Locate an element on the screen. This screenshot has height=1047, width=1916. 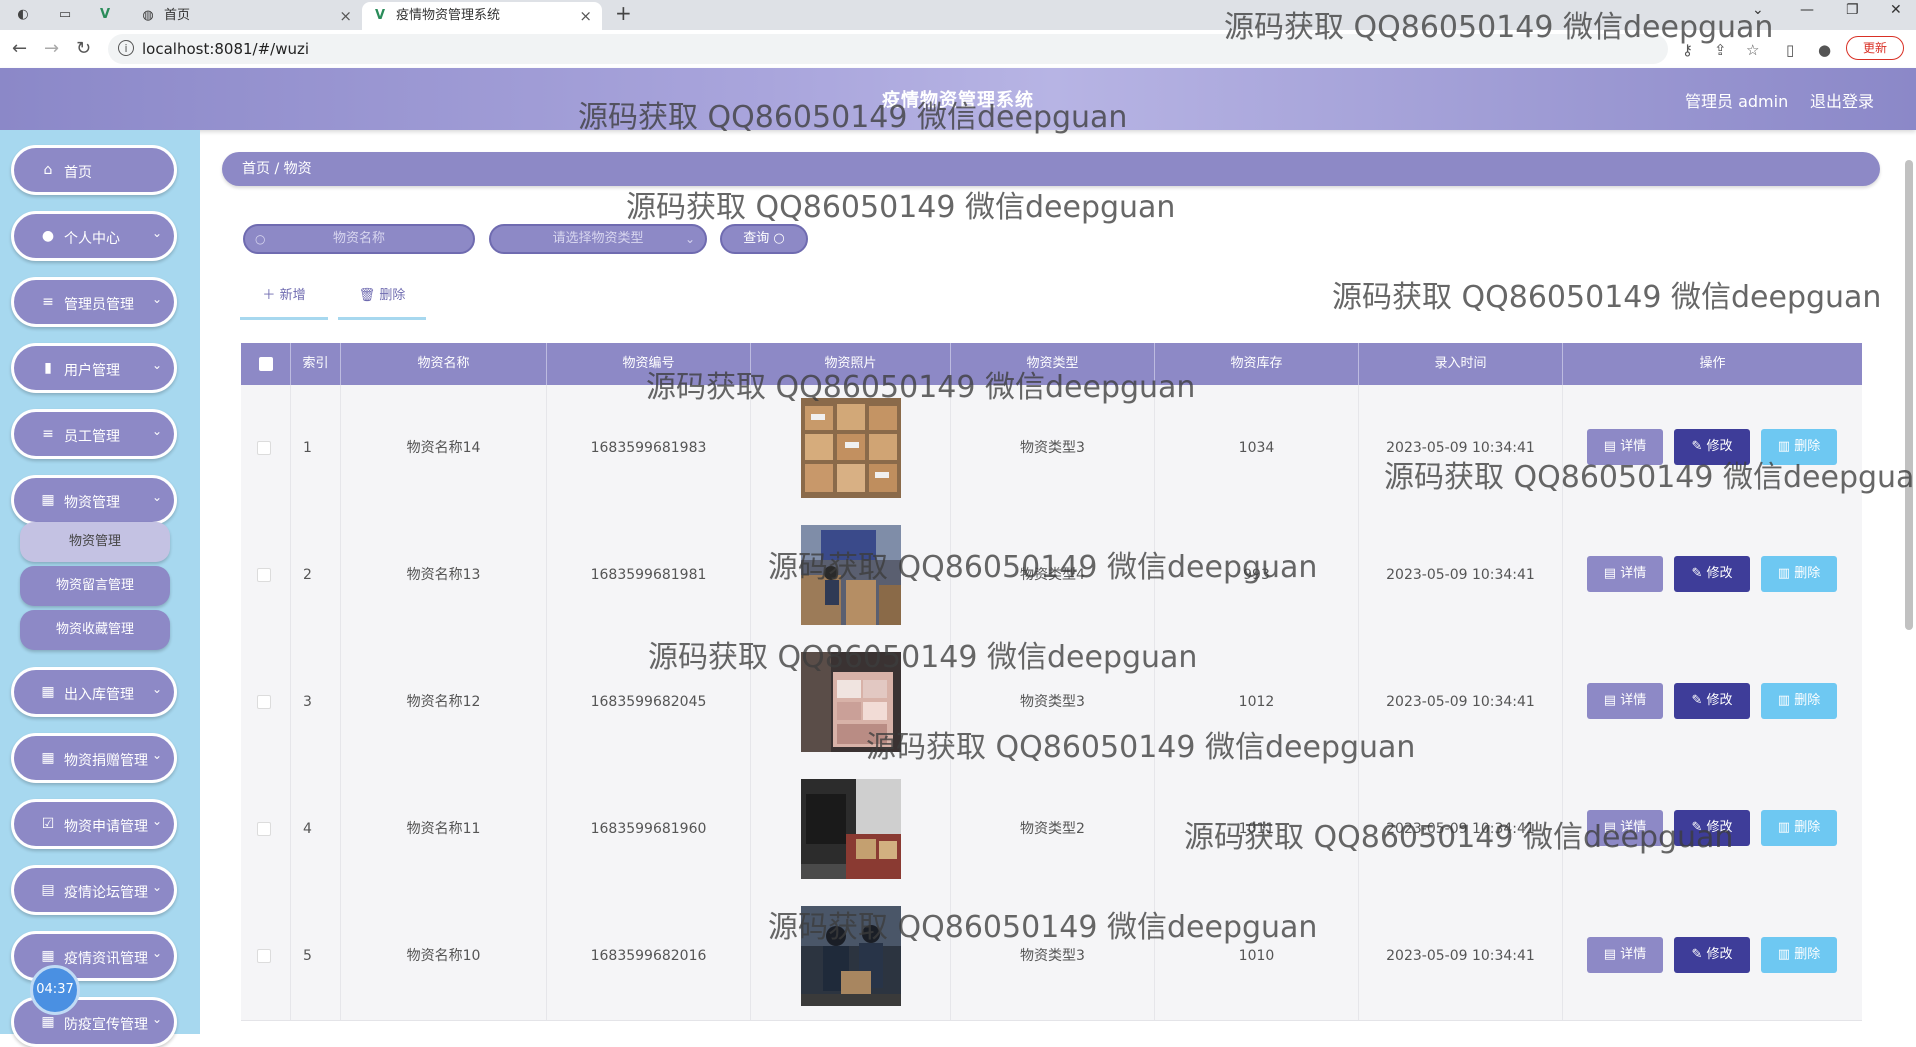
search-icon: ○ is located at coordinates (779, 238).